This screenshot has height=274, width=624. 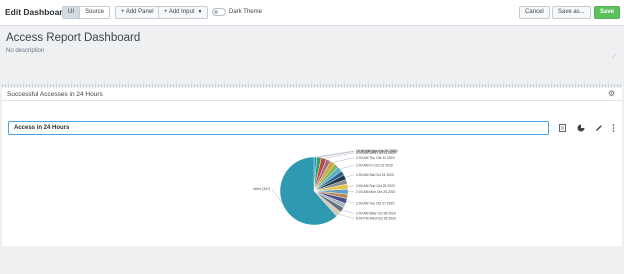 I want to click on source-mode-button: Source, so click(x=94, y=12).